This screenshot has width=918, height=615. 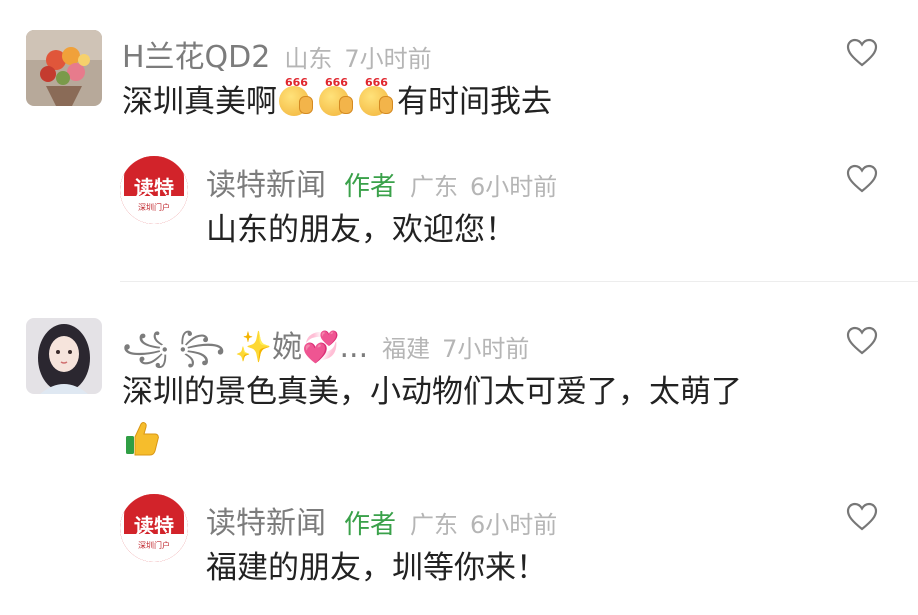 What do you see at coordinates (519, 281) in the screenshot?
I see `divider` at bounding box center [519, 281].